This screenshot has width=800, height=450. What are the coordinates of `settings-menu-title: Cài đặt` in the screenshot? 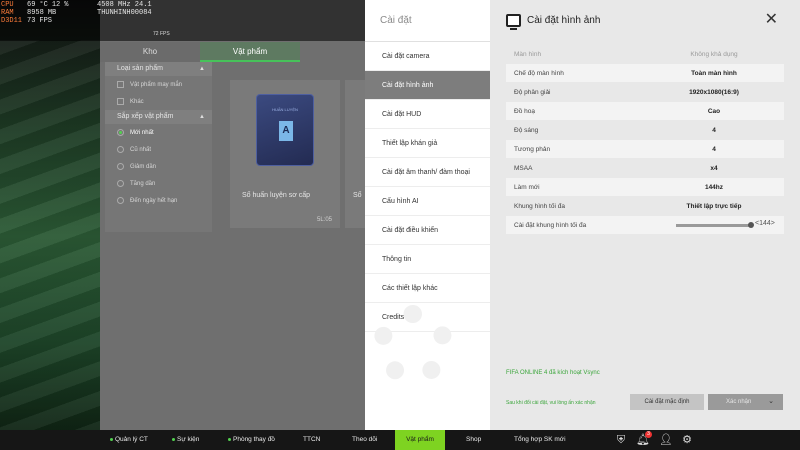 It's located at (427, 21).